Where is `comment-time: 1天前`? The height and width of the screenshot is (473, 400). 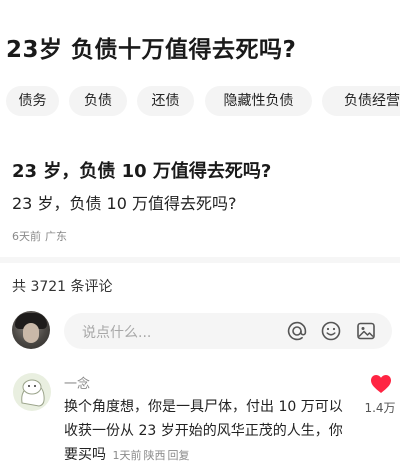 comment-time: 1天前 is located at coordinates (127, 455).